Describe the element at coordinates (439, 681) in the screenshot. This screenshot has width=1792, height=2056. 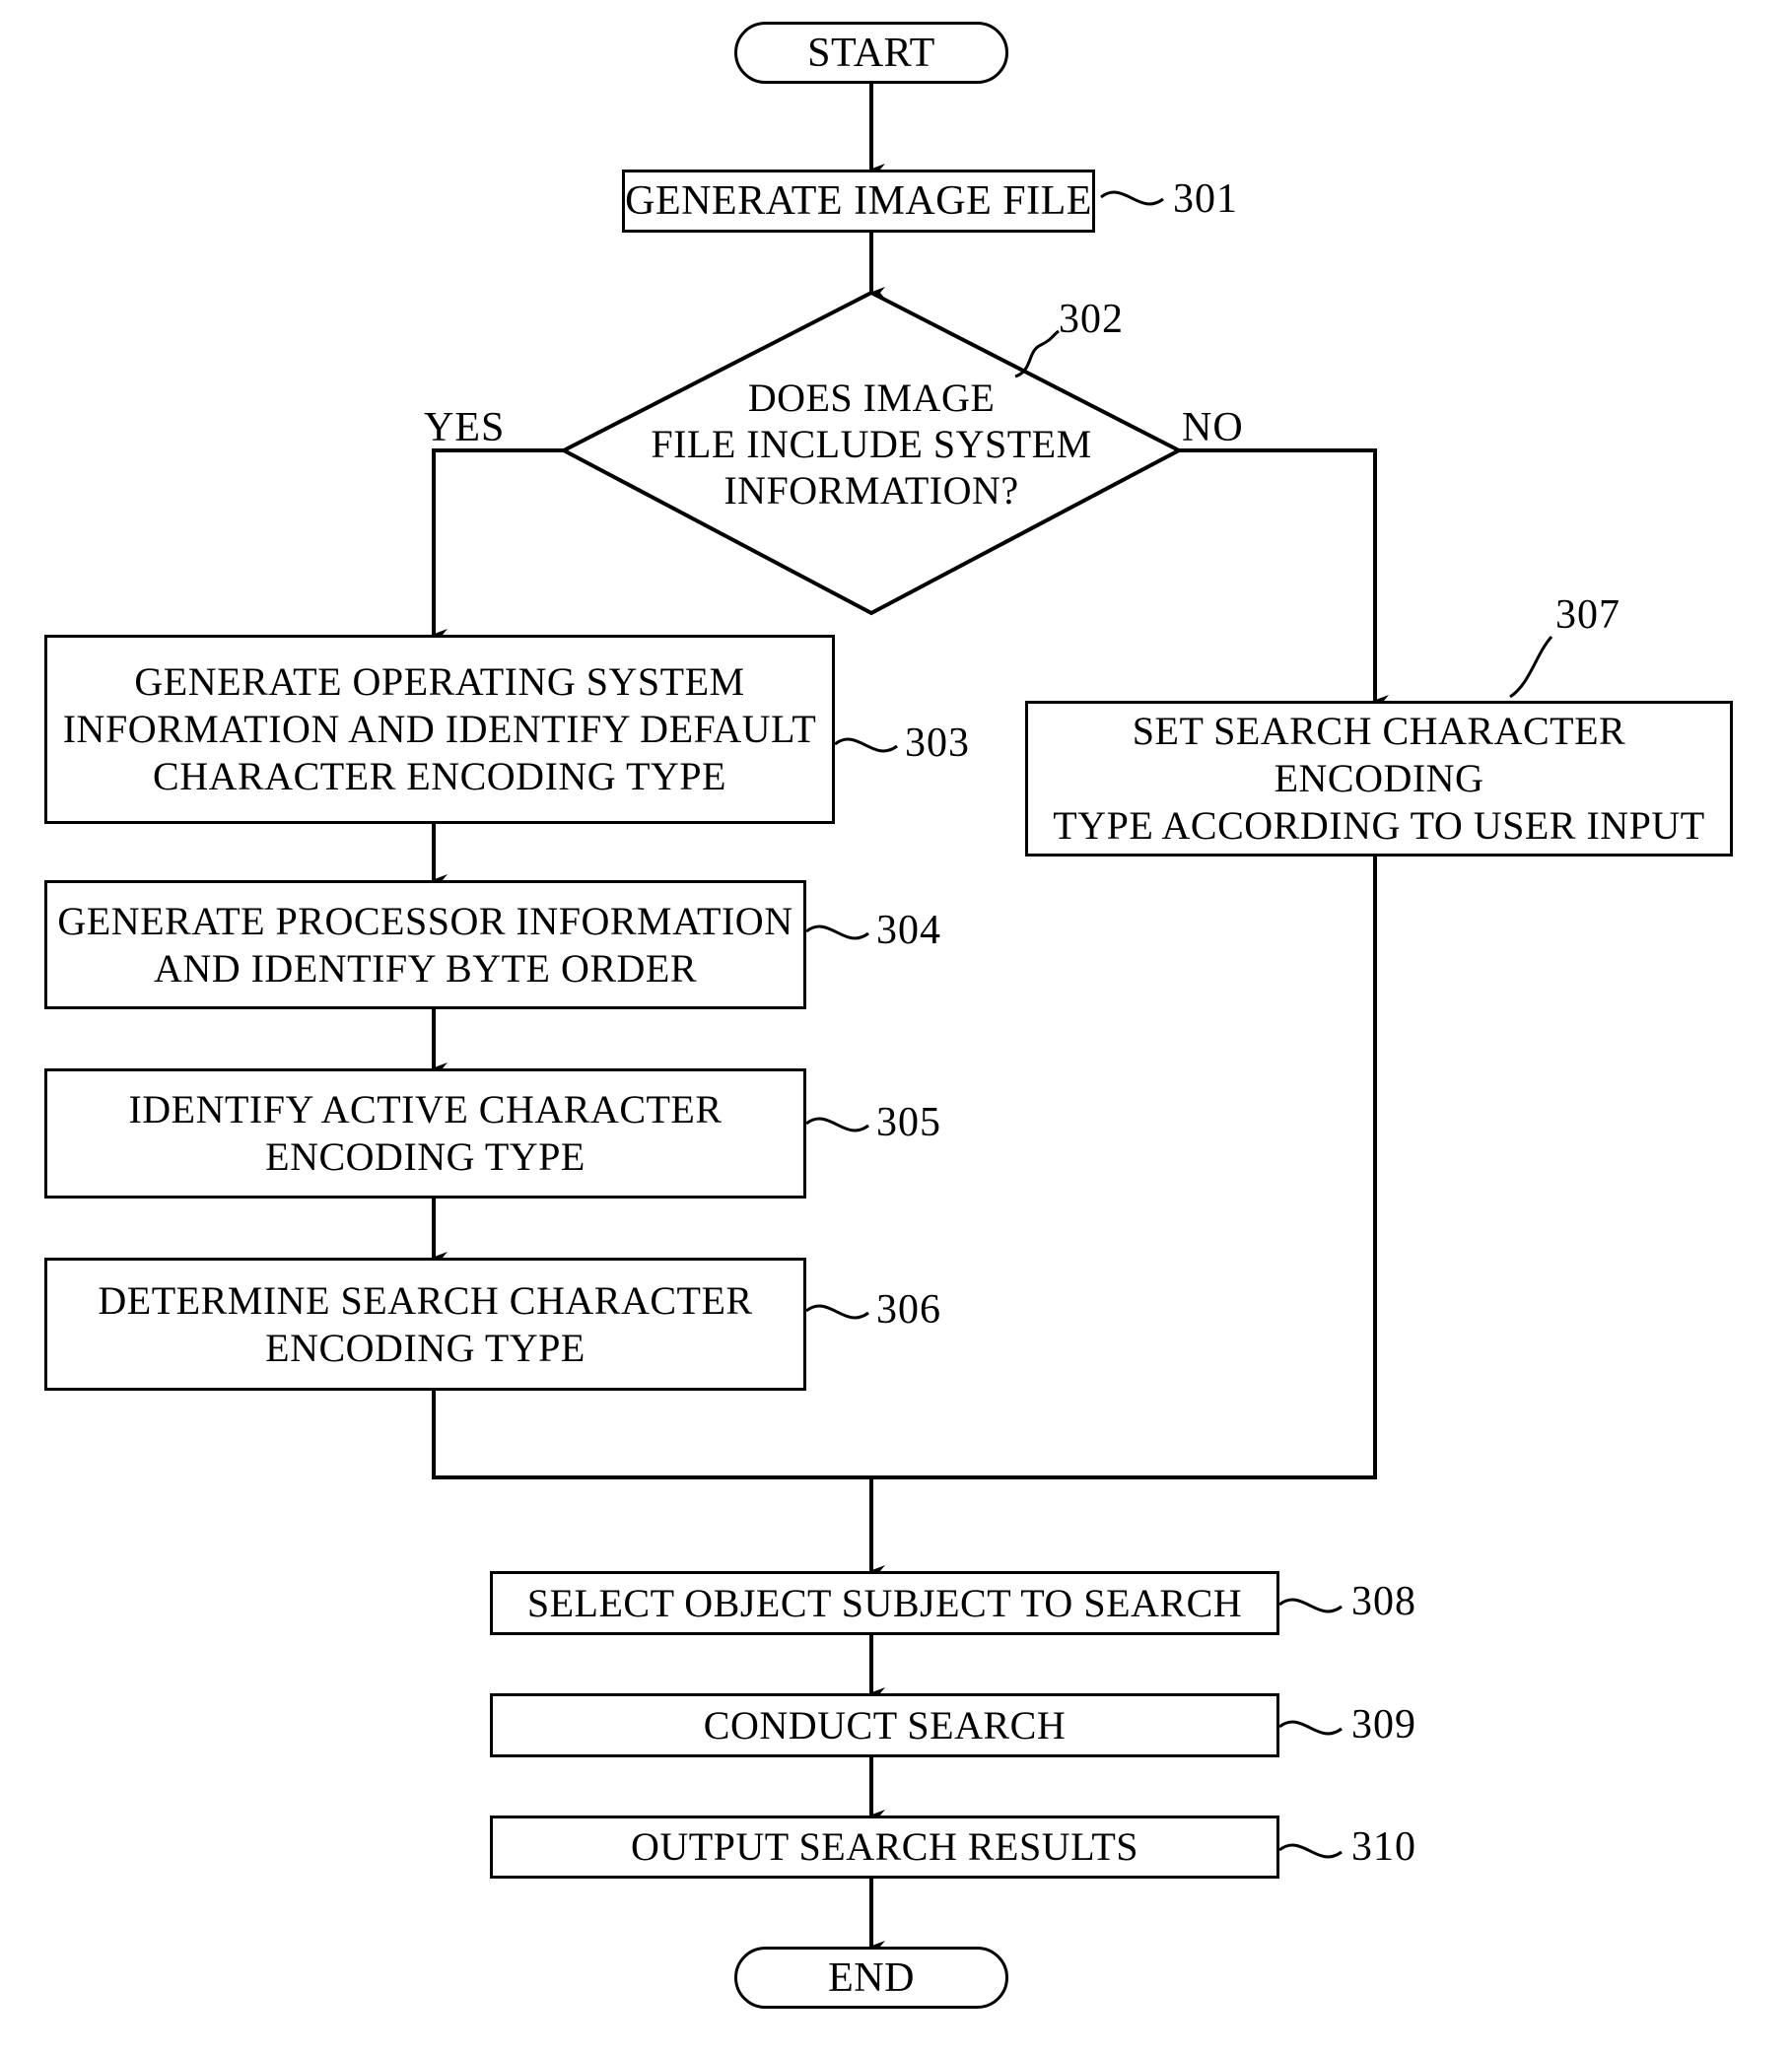
I see `node-303-line1: GENERATE OPERATING SYSTEM` at that location.